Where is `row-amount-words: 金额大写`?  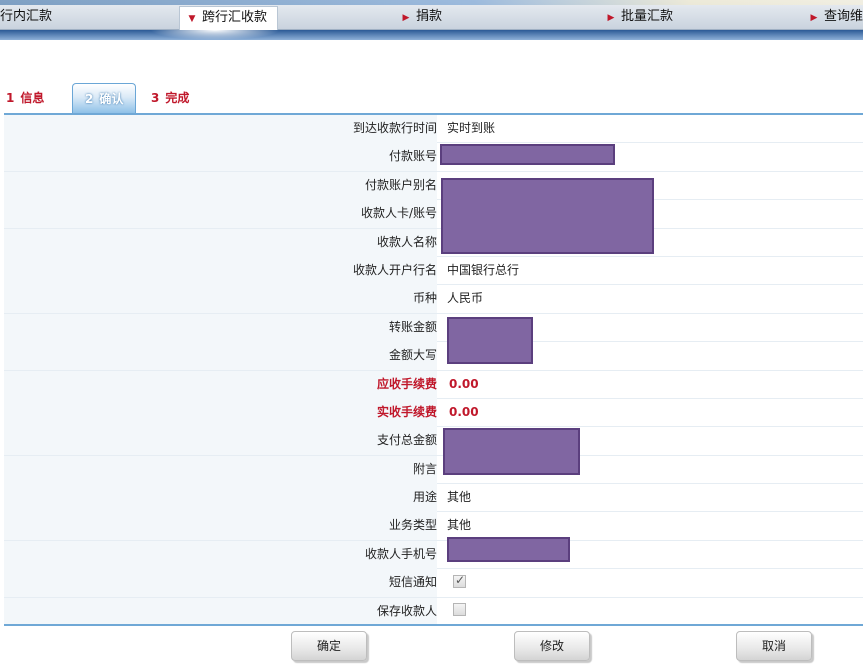 row-amount-words: 金额大写 is located at coordinates (433, 356).